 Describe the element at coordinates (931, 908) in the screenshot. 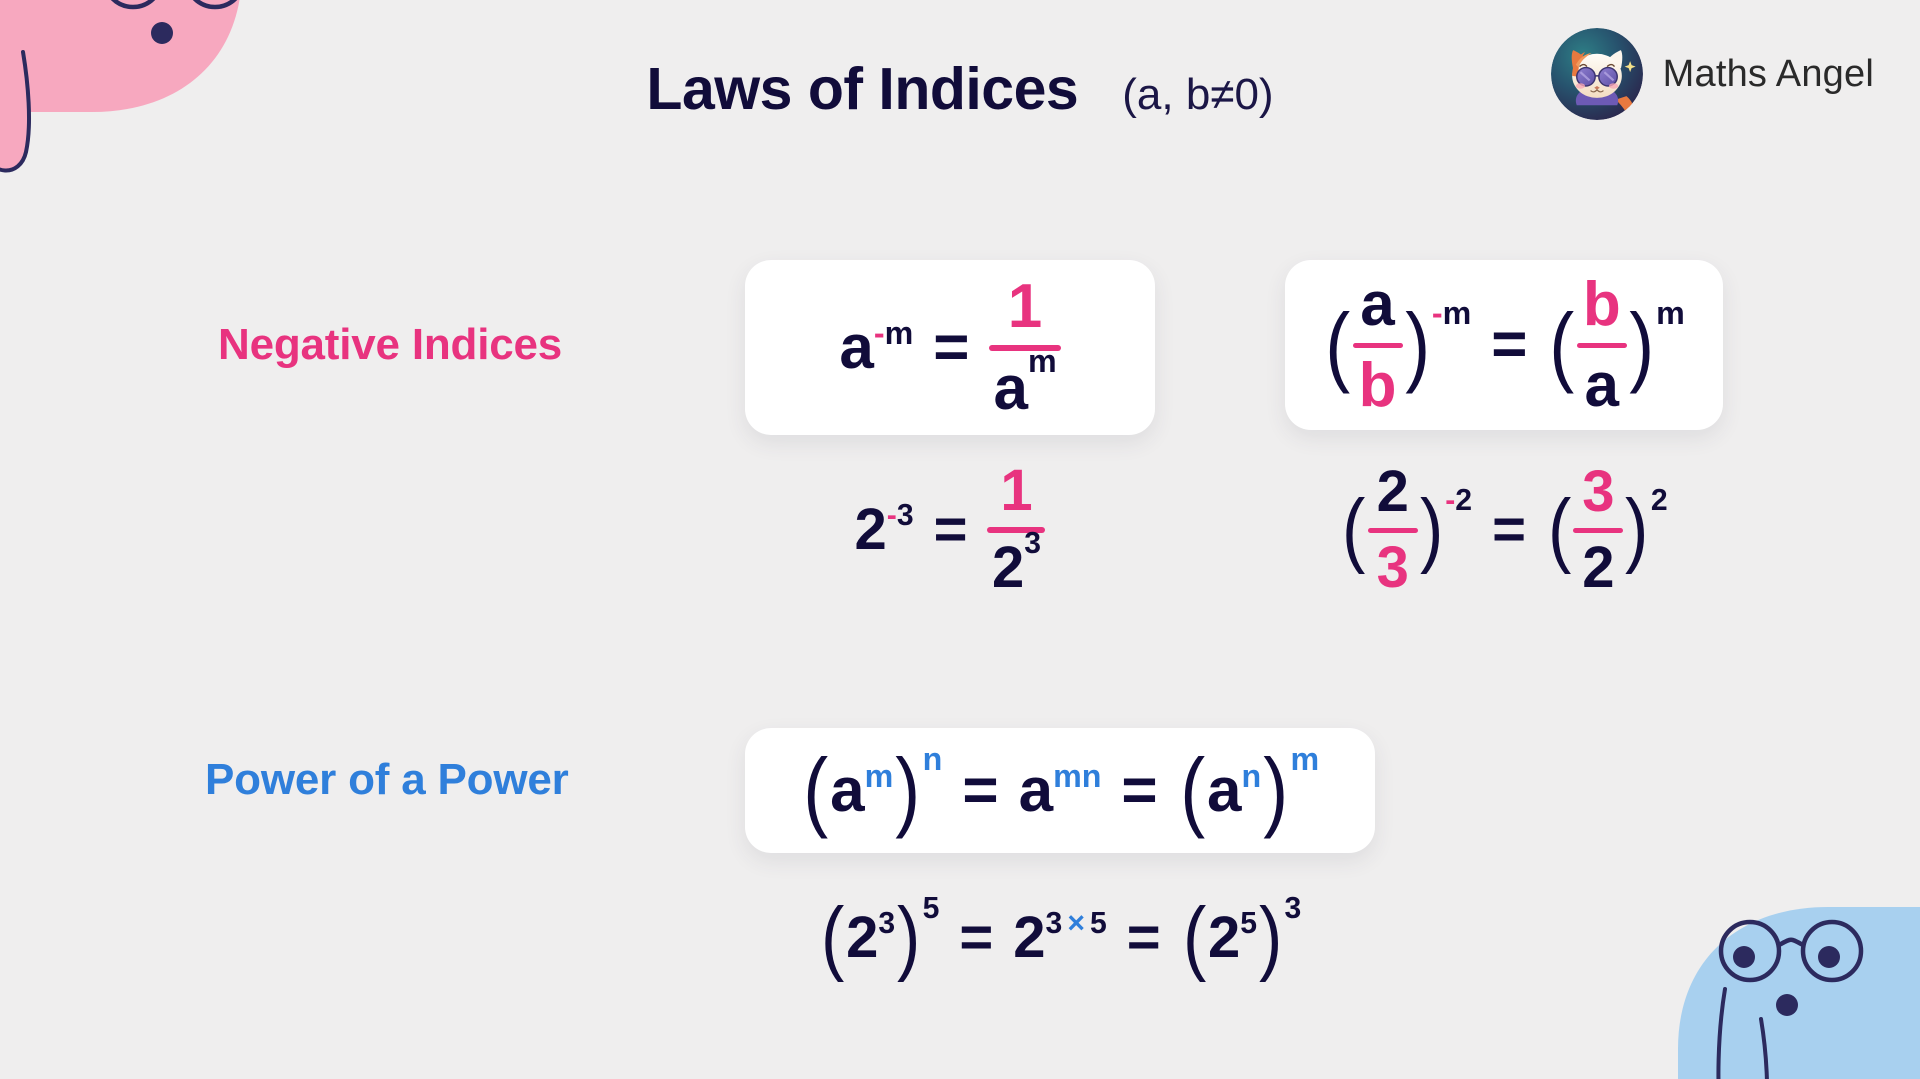

I see `outer-exponent-5: 5` at that location.